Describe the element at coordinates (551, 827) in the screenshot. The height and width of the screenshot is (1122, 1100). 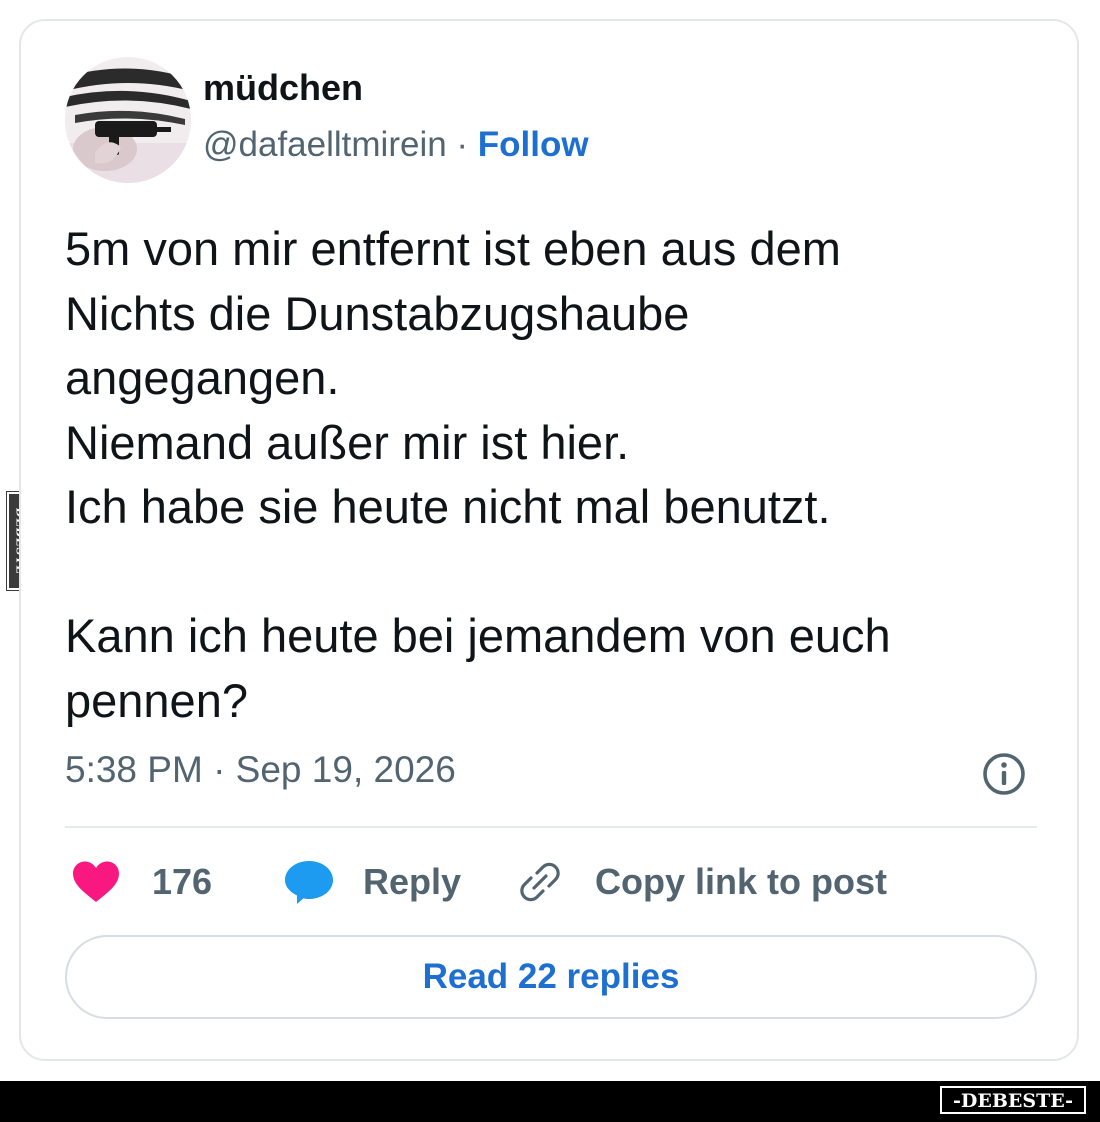
I see `divider` at that location.